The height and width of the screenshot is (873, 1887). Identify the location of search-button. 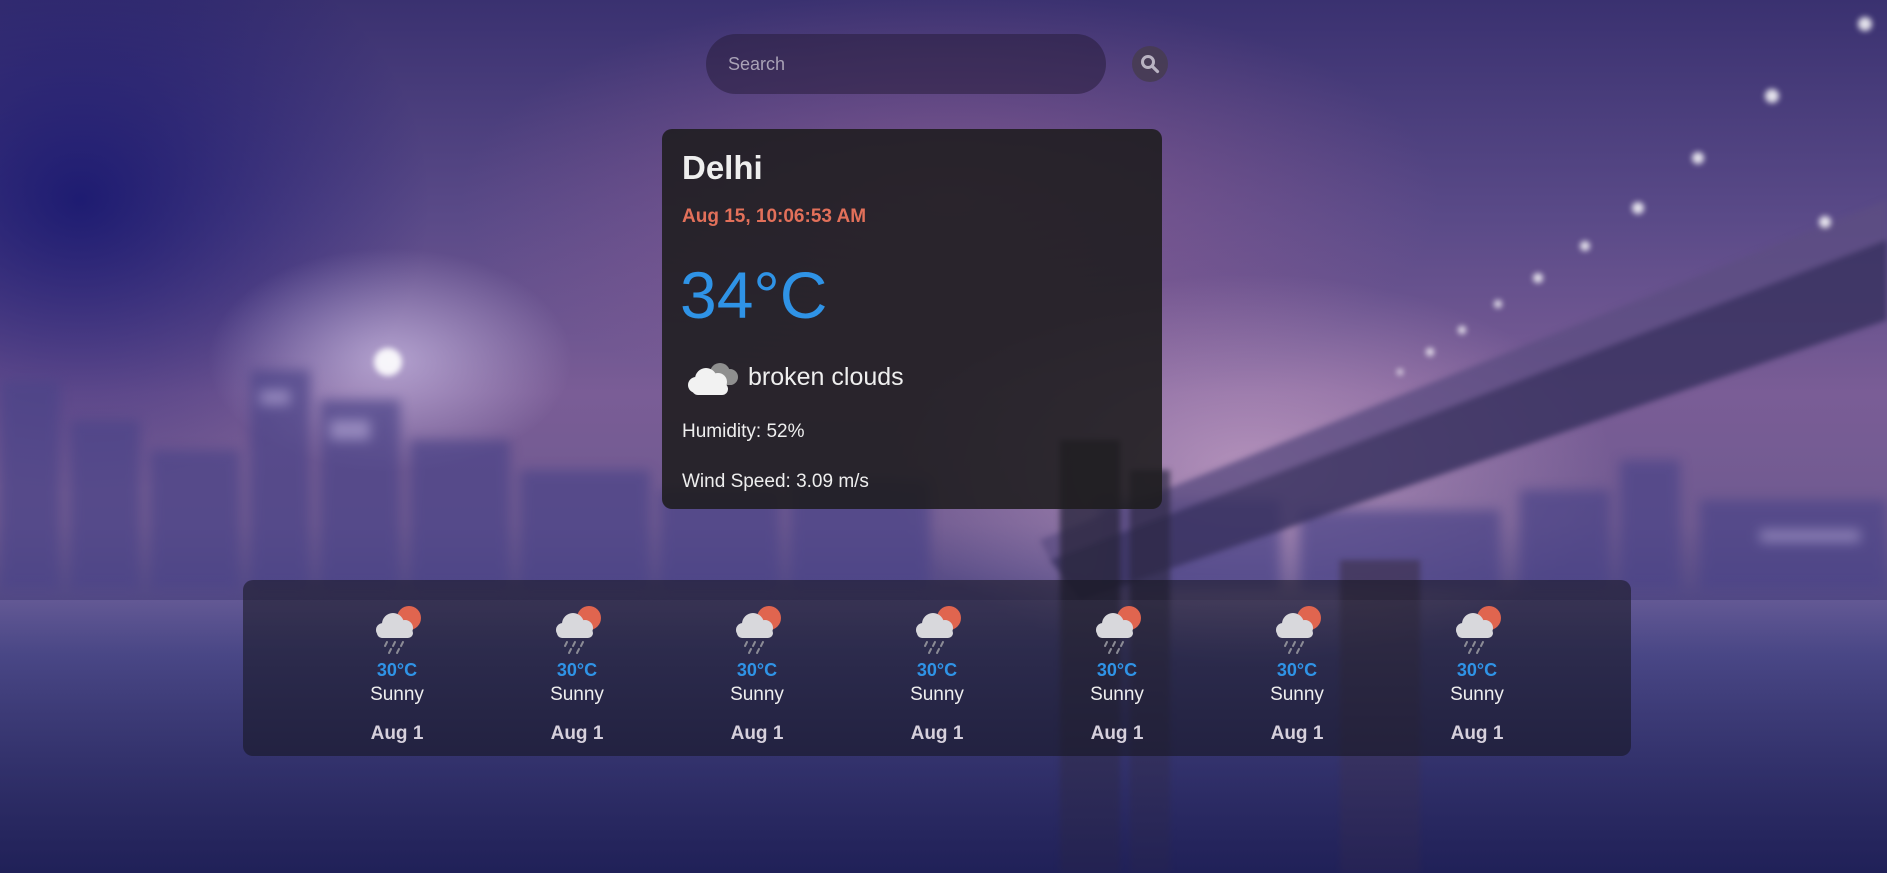
(1150, 64).